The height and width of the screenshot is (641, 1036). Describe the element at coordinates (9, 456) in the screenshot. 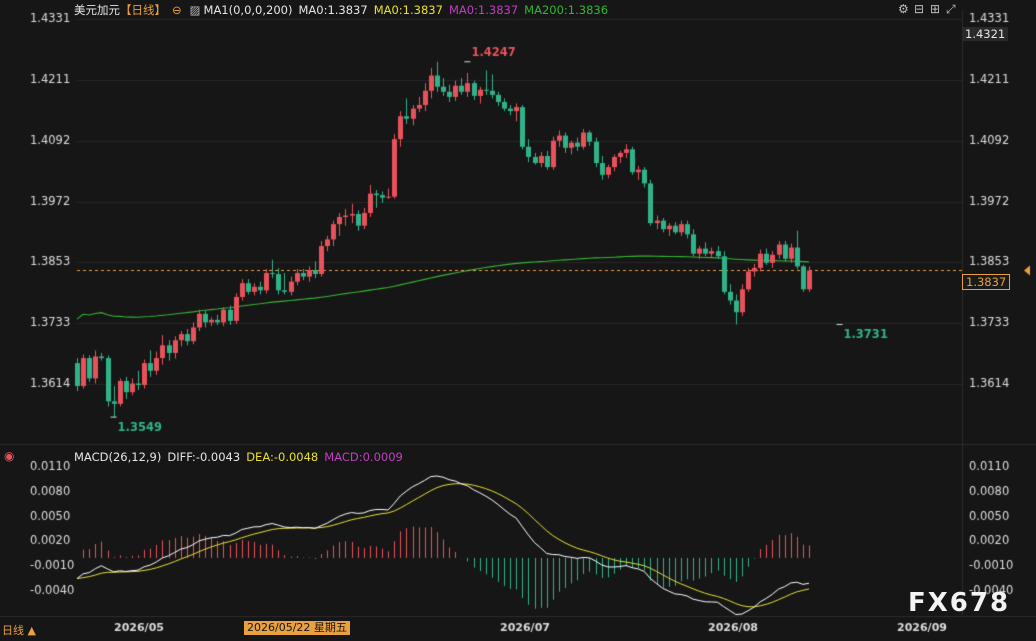

I see `target-icon: ◉` at that location.